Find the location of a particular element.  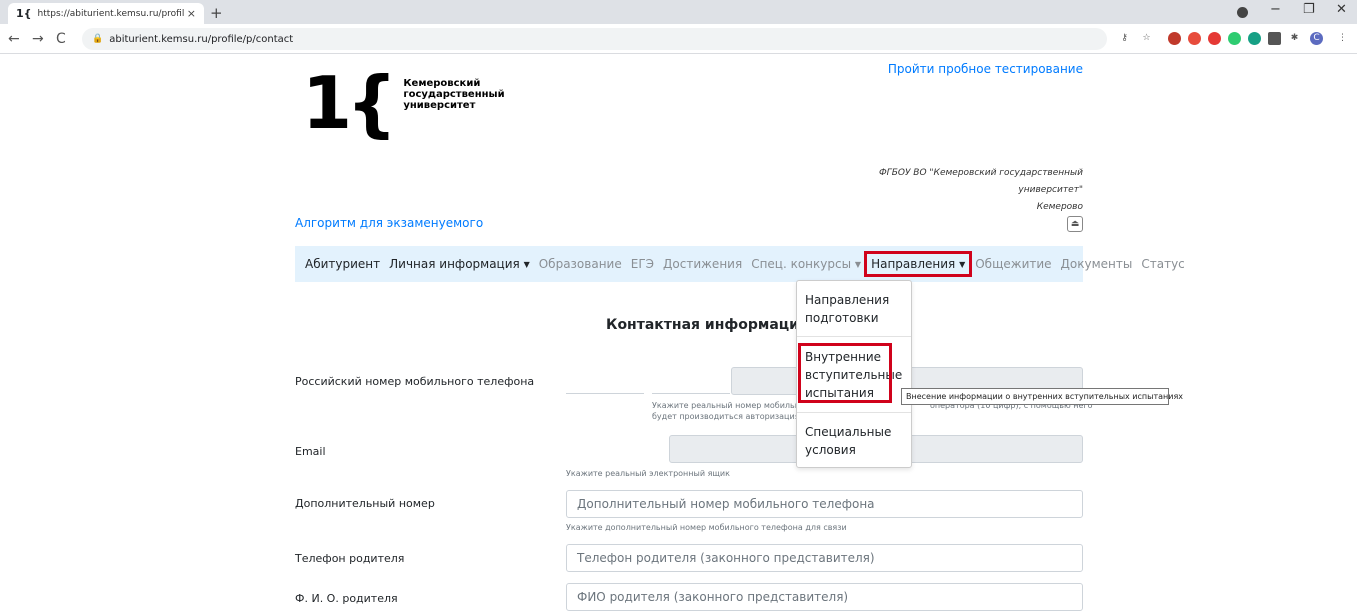

nav-dormitory: Общежитие is located at coordinates (1013, 264).